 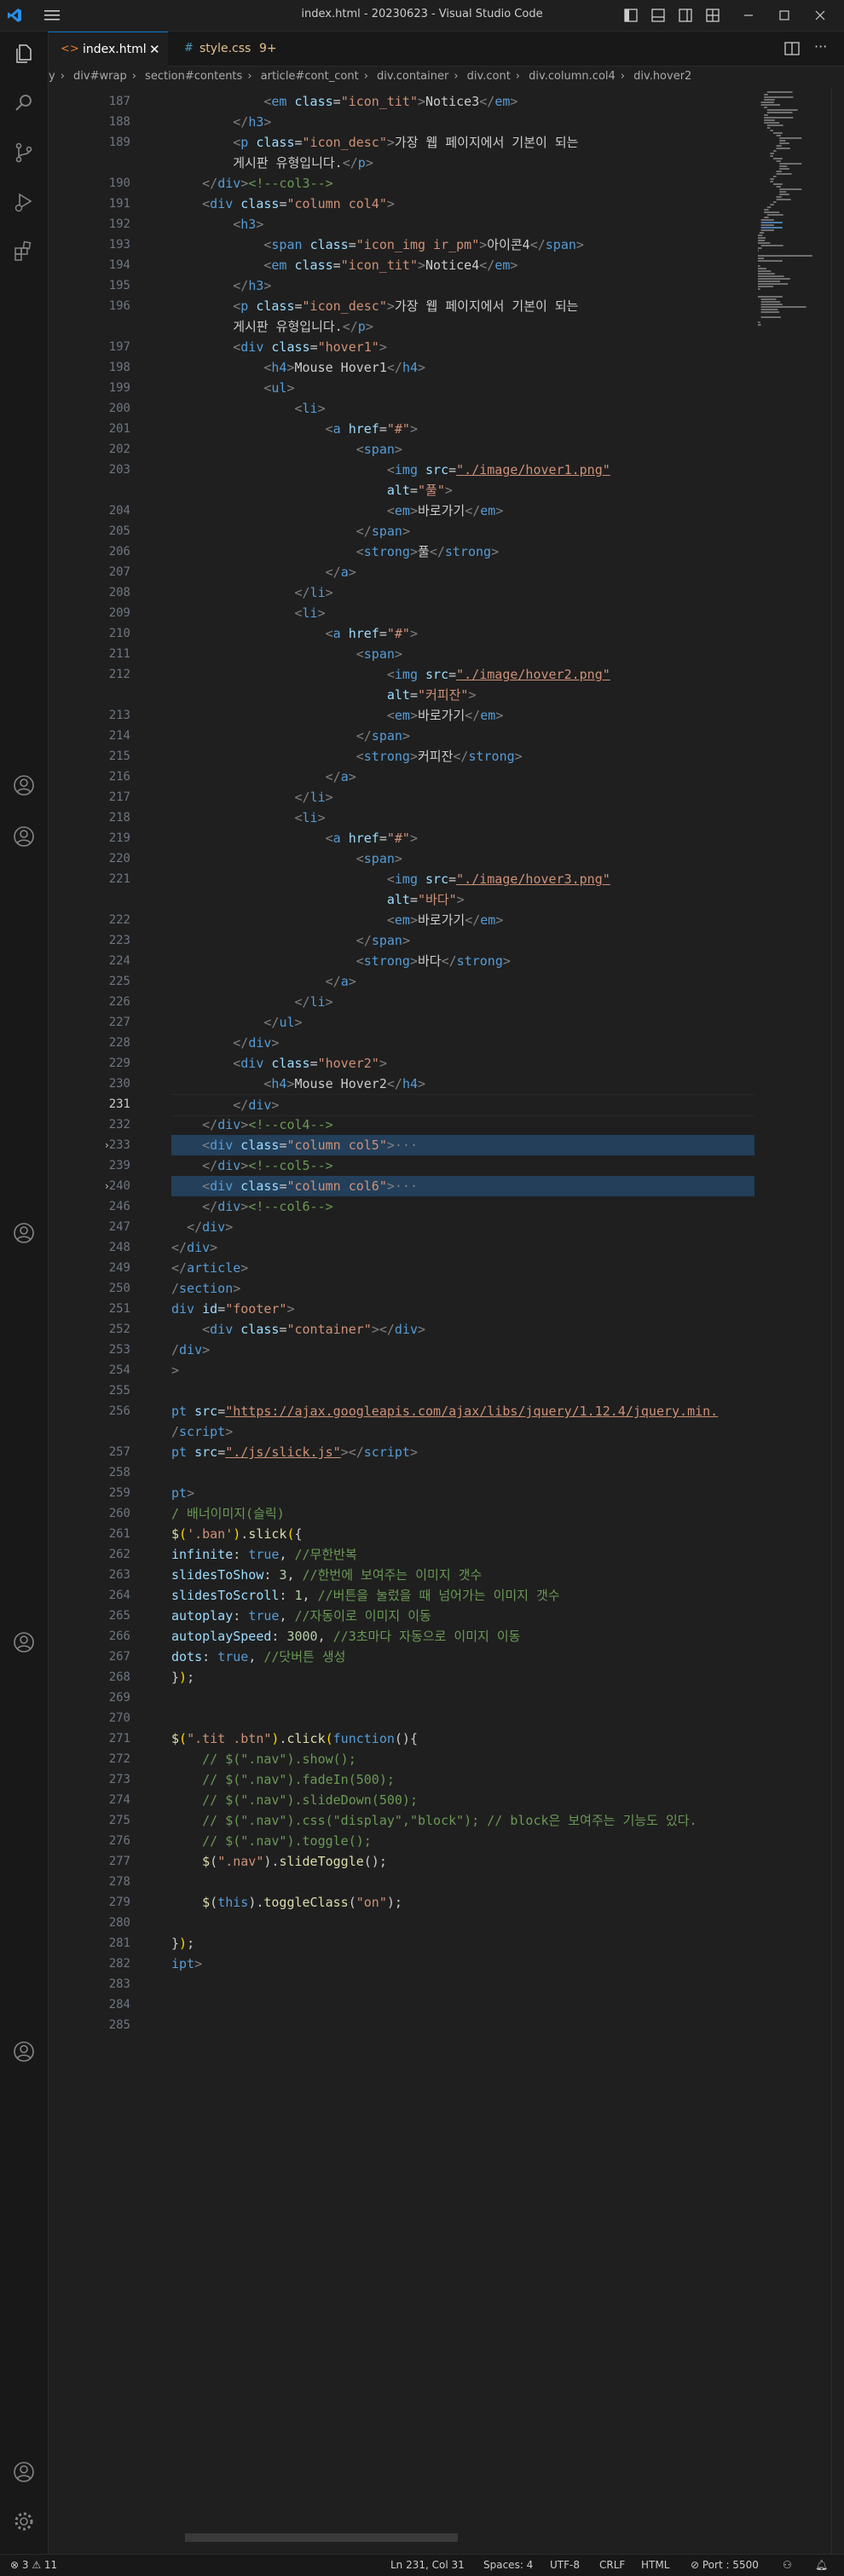 I want to click on breadcrumb-item: div.column.col4, so click(x=572, y=76).